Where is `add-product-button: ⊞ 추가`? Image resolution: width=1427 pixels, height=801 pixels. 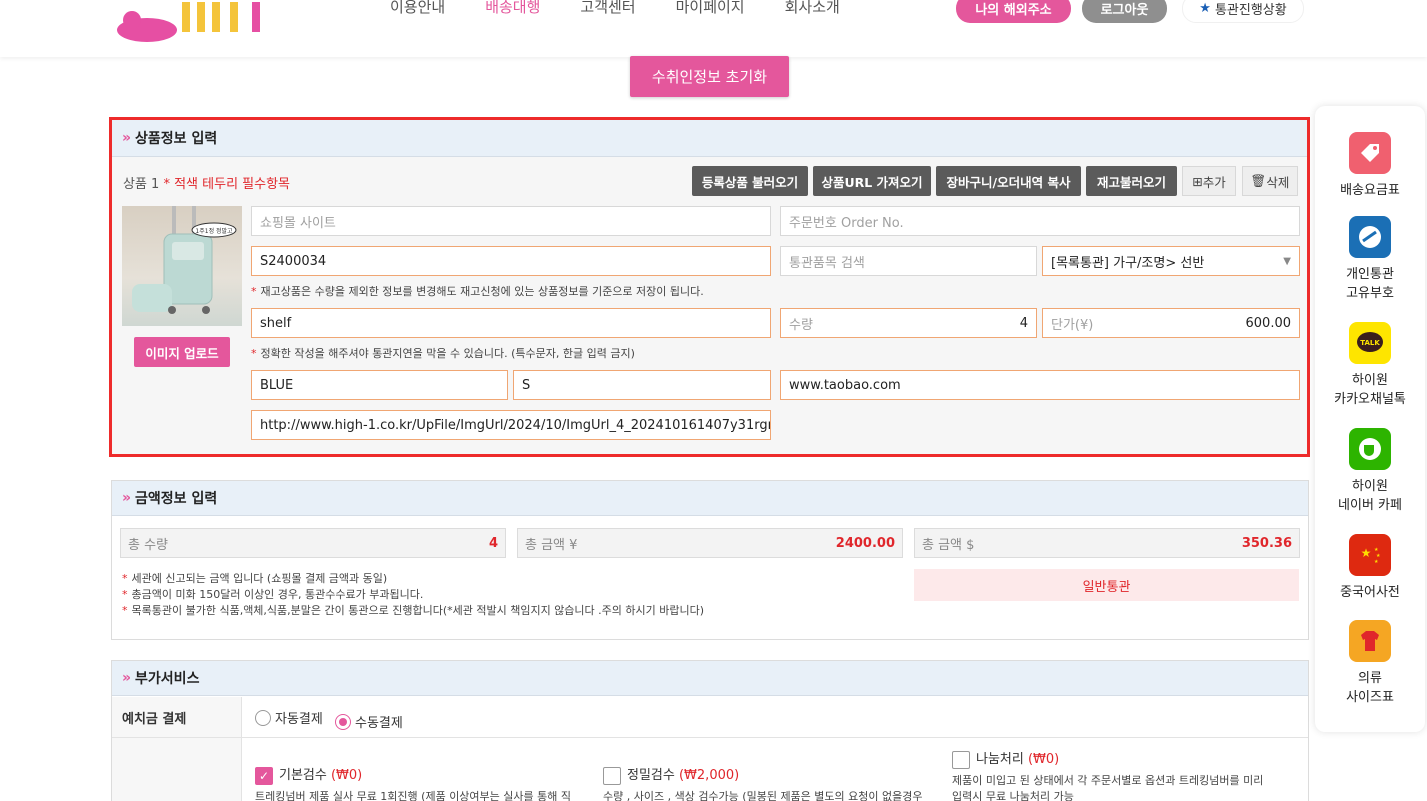 add-product-button: ⊞ 추가 is located at coordinates (1209, 181).